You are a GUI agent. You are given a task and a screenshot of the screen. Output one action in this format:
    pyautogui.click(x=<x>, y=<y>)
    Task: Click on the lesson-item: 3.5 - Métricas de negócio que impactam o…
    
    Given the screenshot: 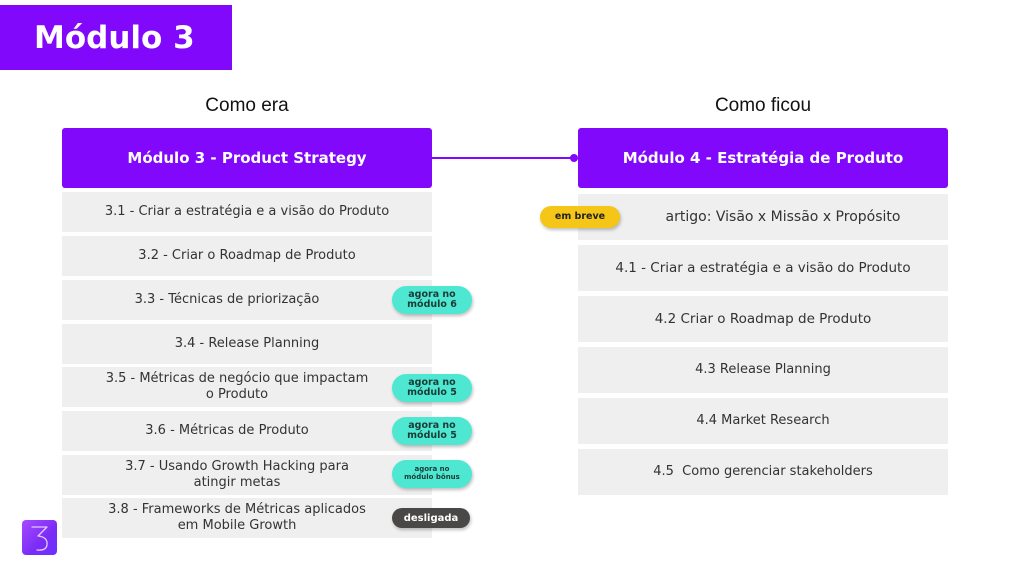 What is the action you would take?
    pyautogui.click(x=247, y=387)
    